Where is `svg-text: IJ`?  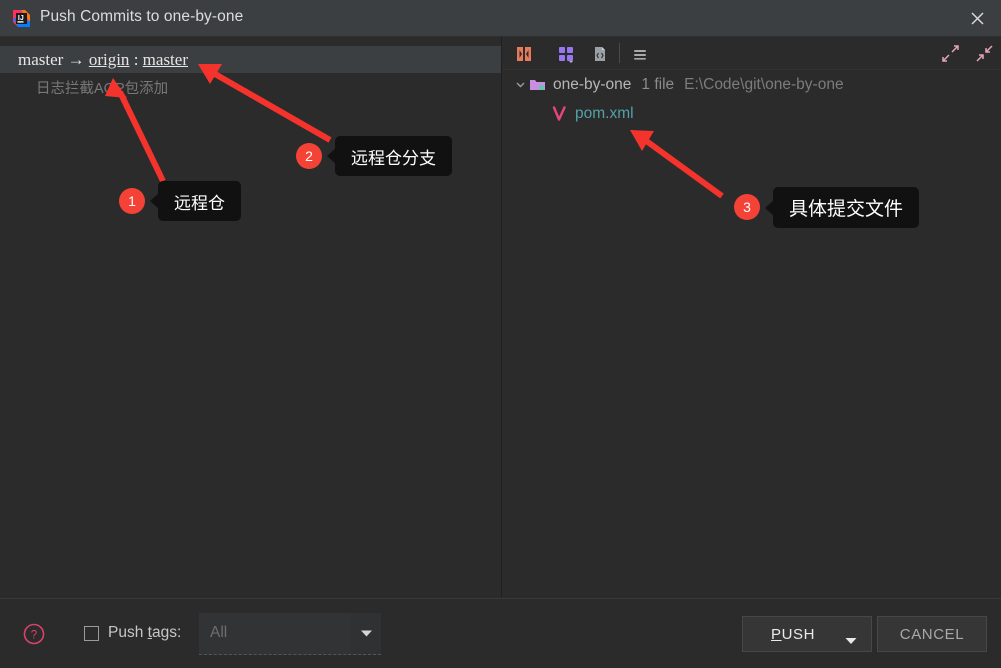 svg-text: IJ is located at coordinates (21, 18).